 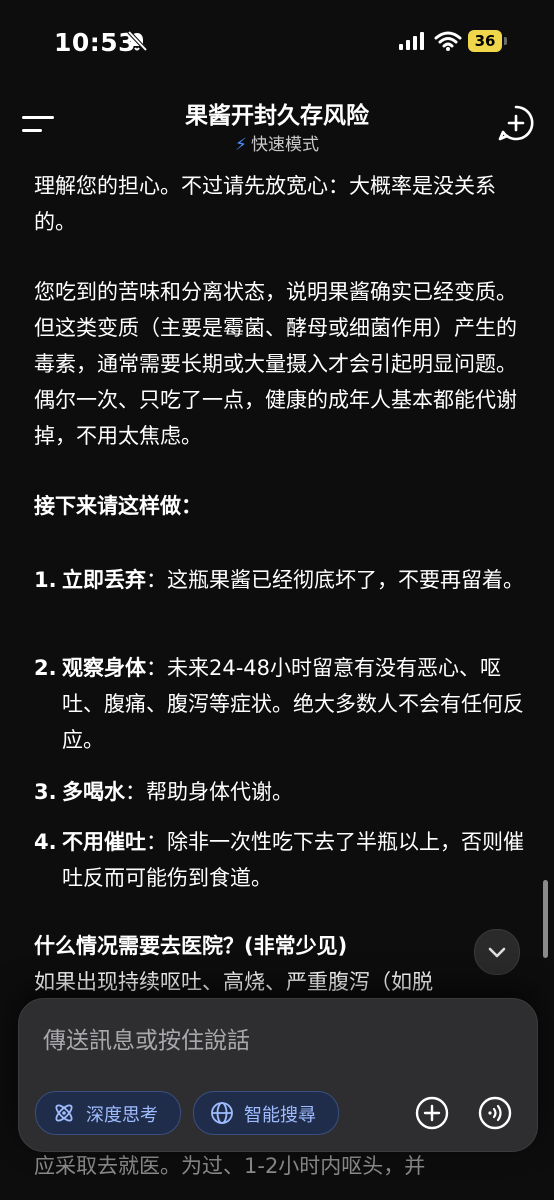 I want to click on chevron-down-icon, so click(x=497, y=952).